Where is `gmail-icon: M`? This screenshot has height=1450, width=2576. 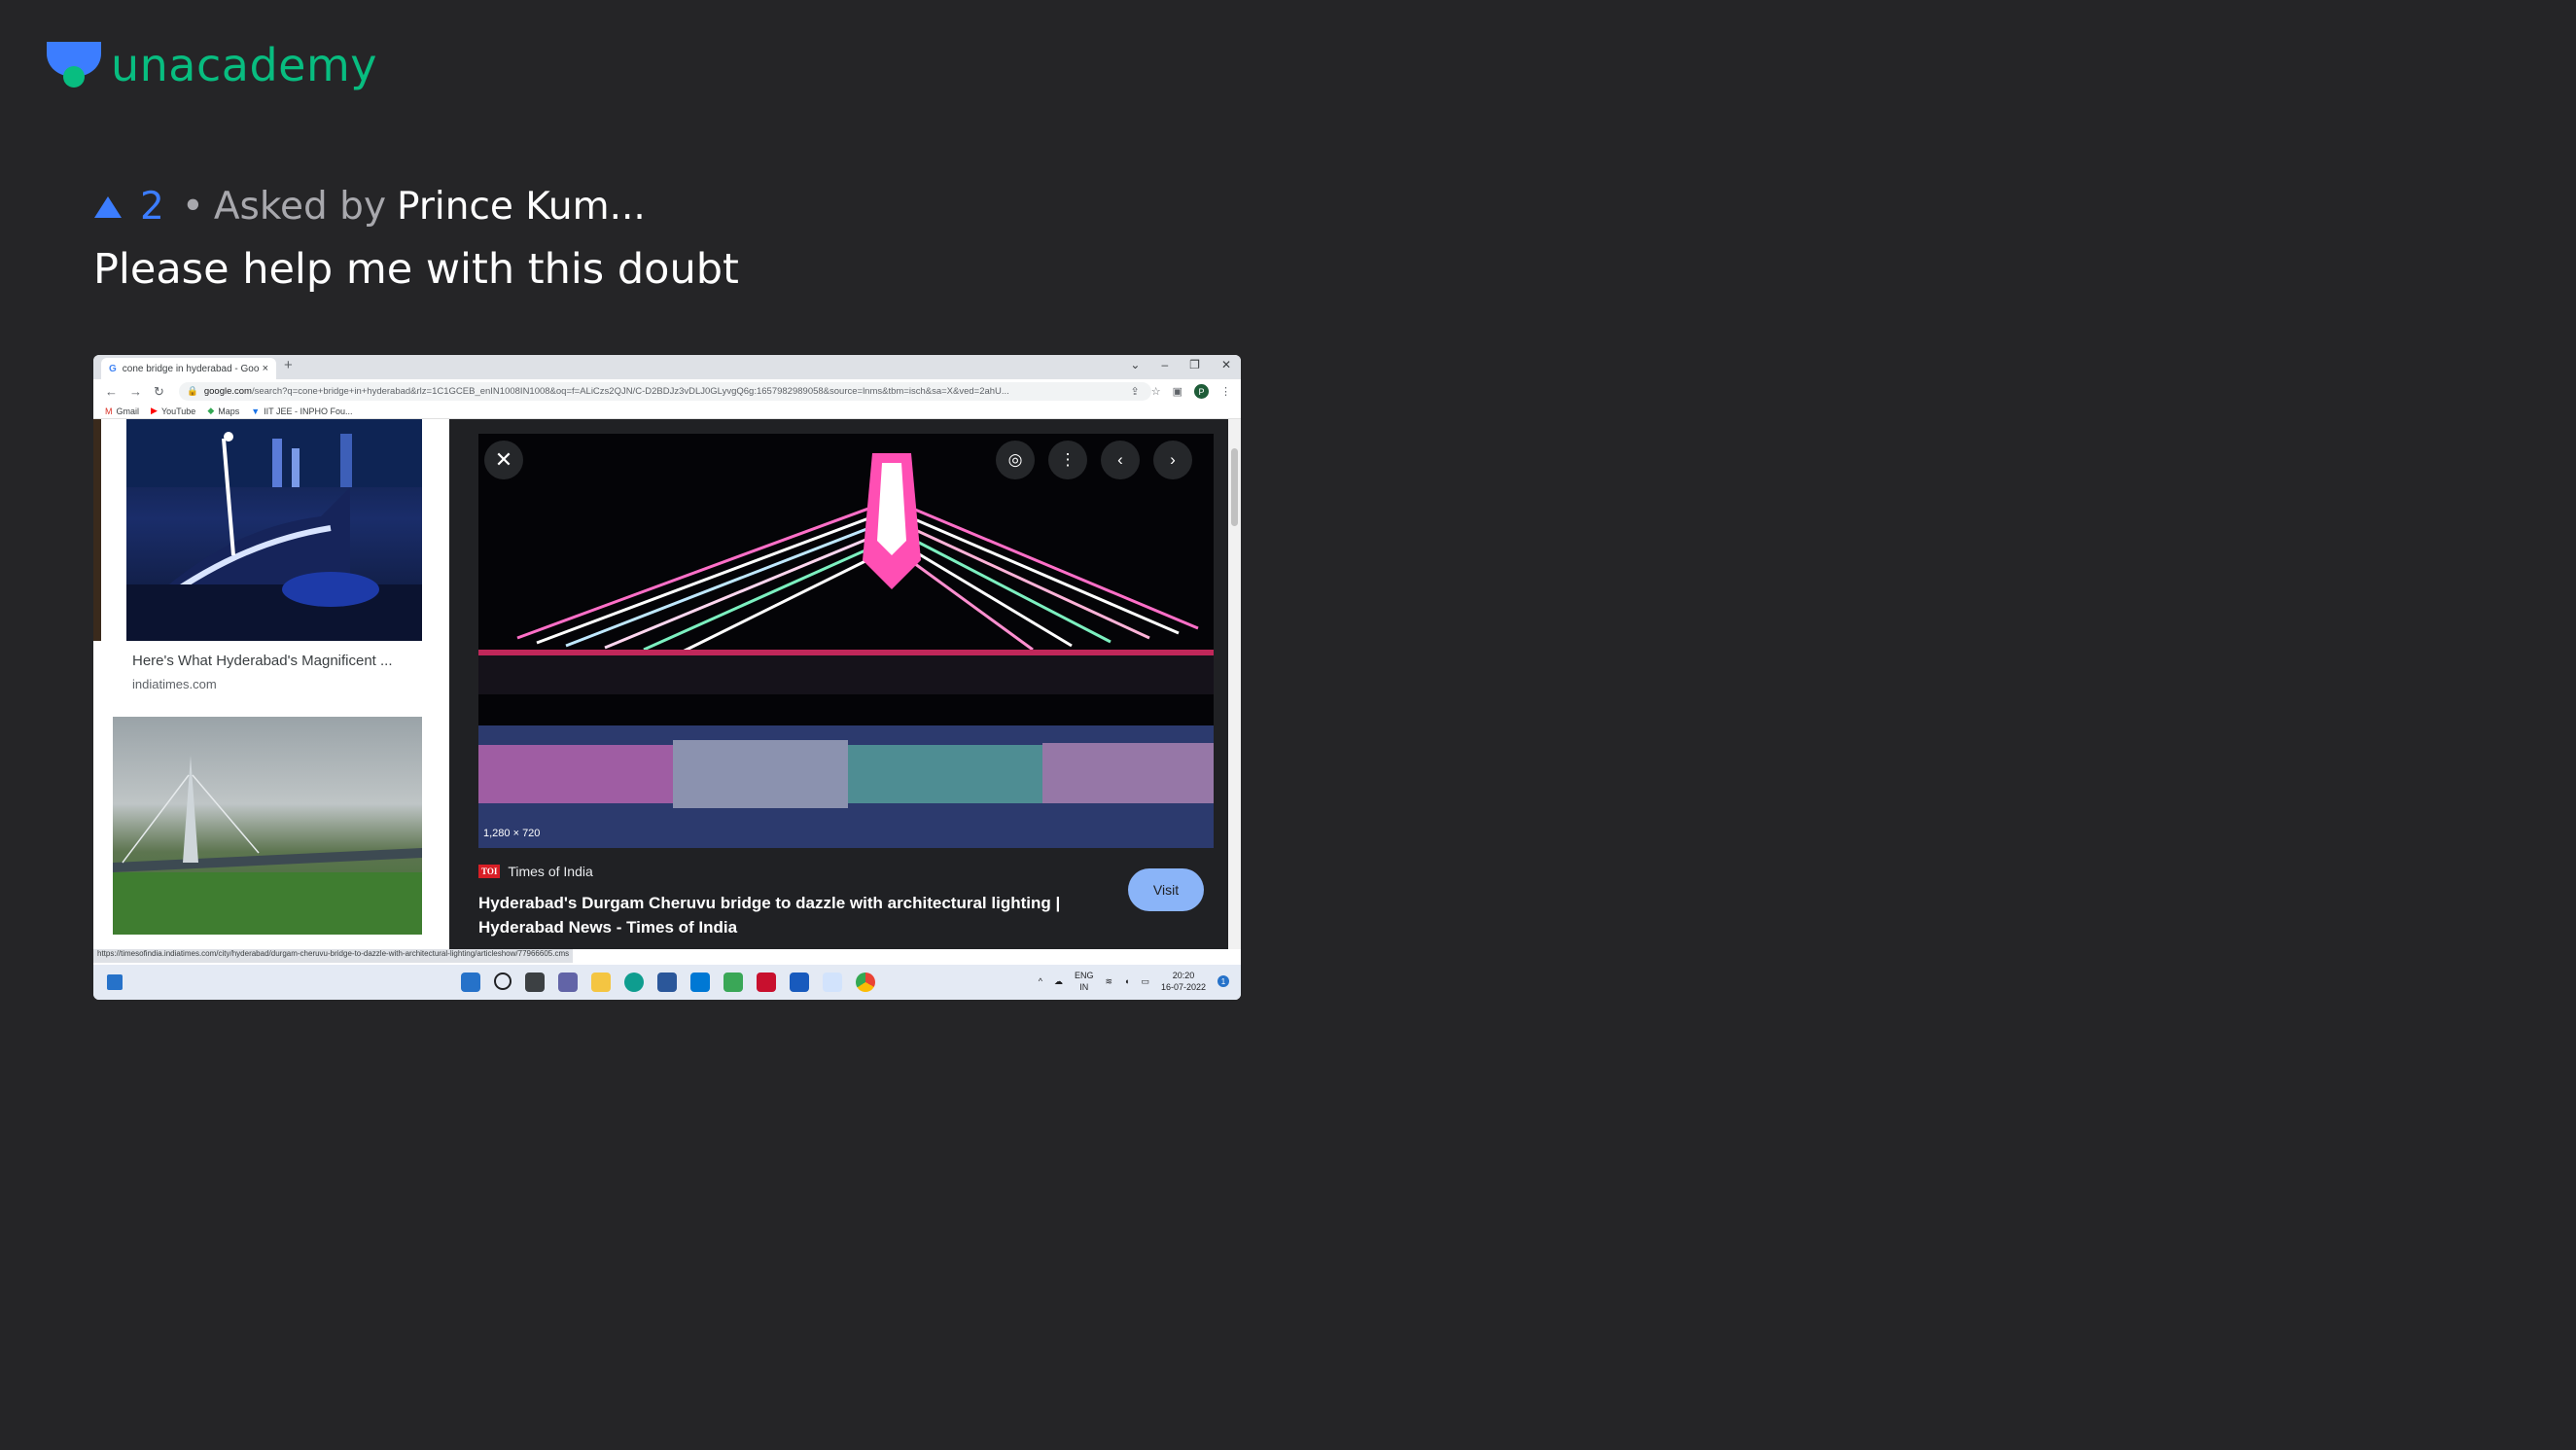
gmail-icon: M is located at coordinates (109, 411).